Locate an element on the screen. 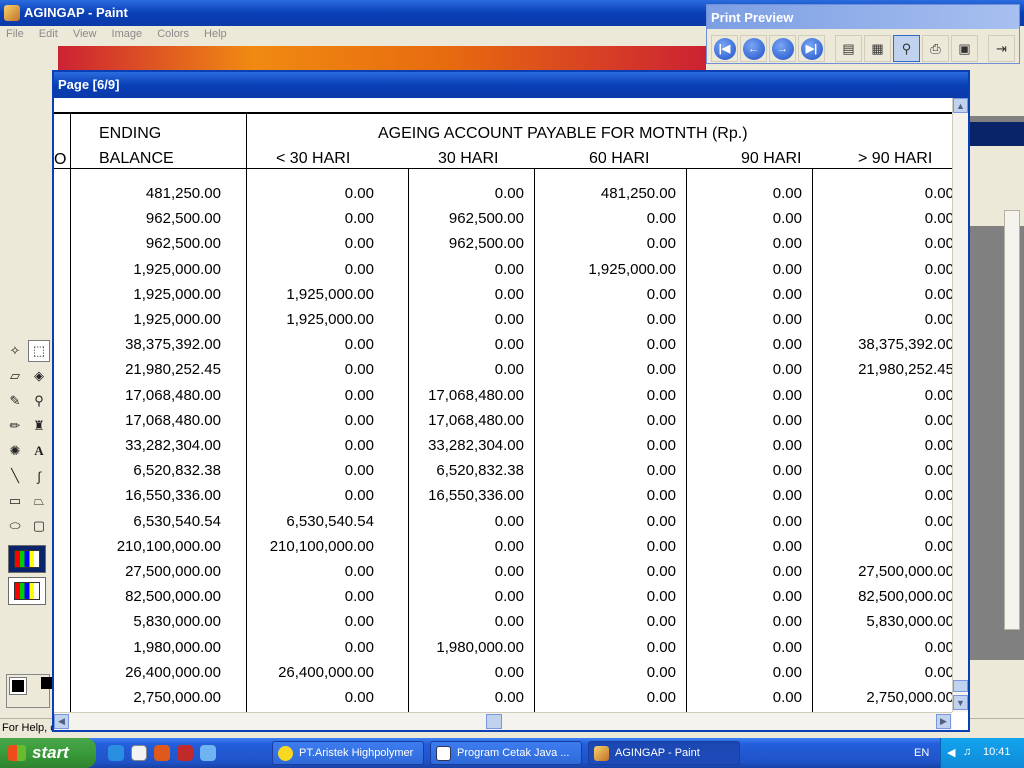 The width and height of the screenshot is (1024, 768). task-label: PT.Aristek Highpolymer is located at coordinates (356, 753).